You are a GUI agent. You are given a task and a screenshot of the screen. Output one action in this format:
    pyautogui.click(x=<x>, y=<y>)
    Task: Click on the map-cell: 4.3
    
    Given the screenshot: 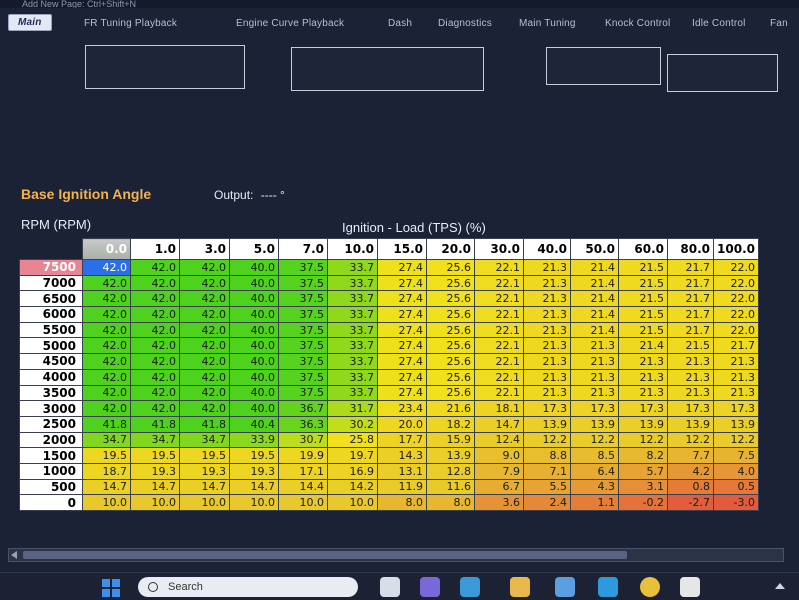 What is the action you would take?
    pyautogui.click(x=594, y=487)
    